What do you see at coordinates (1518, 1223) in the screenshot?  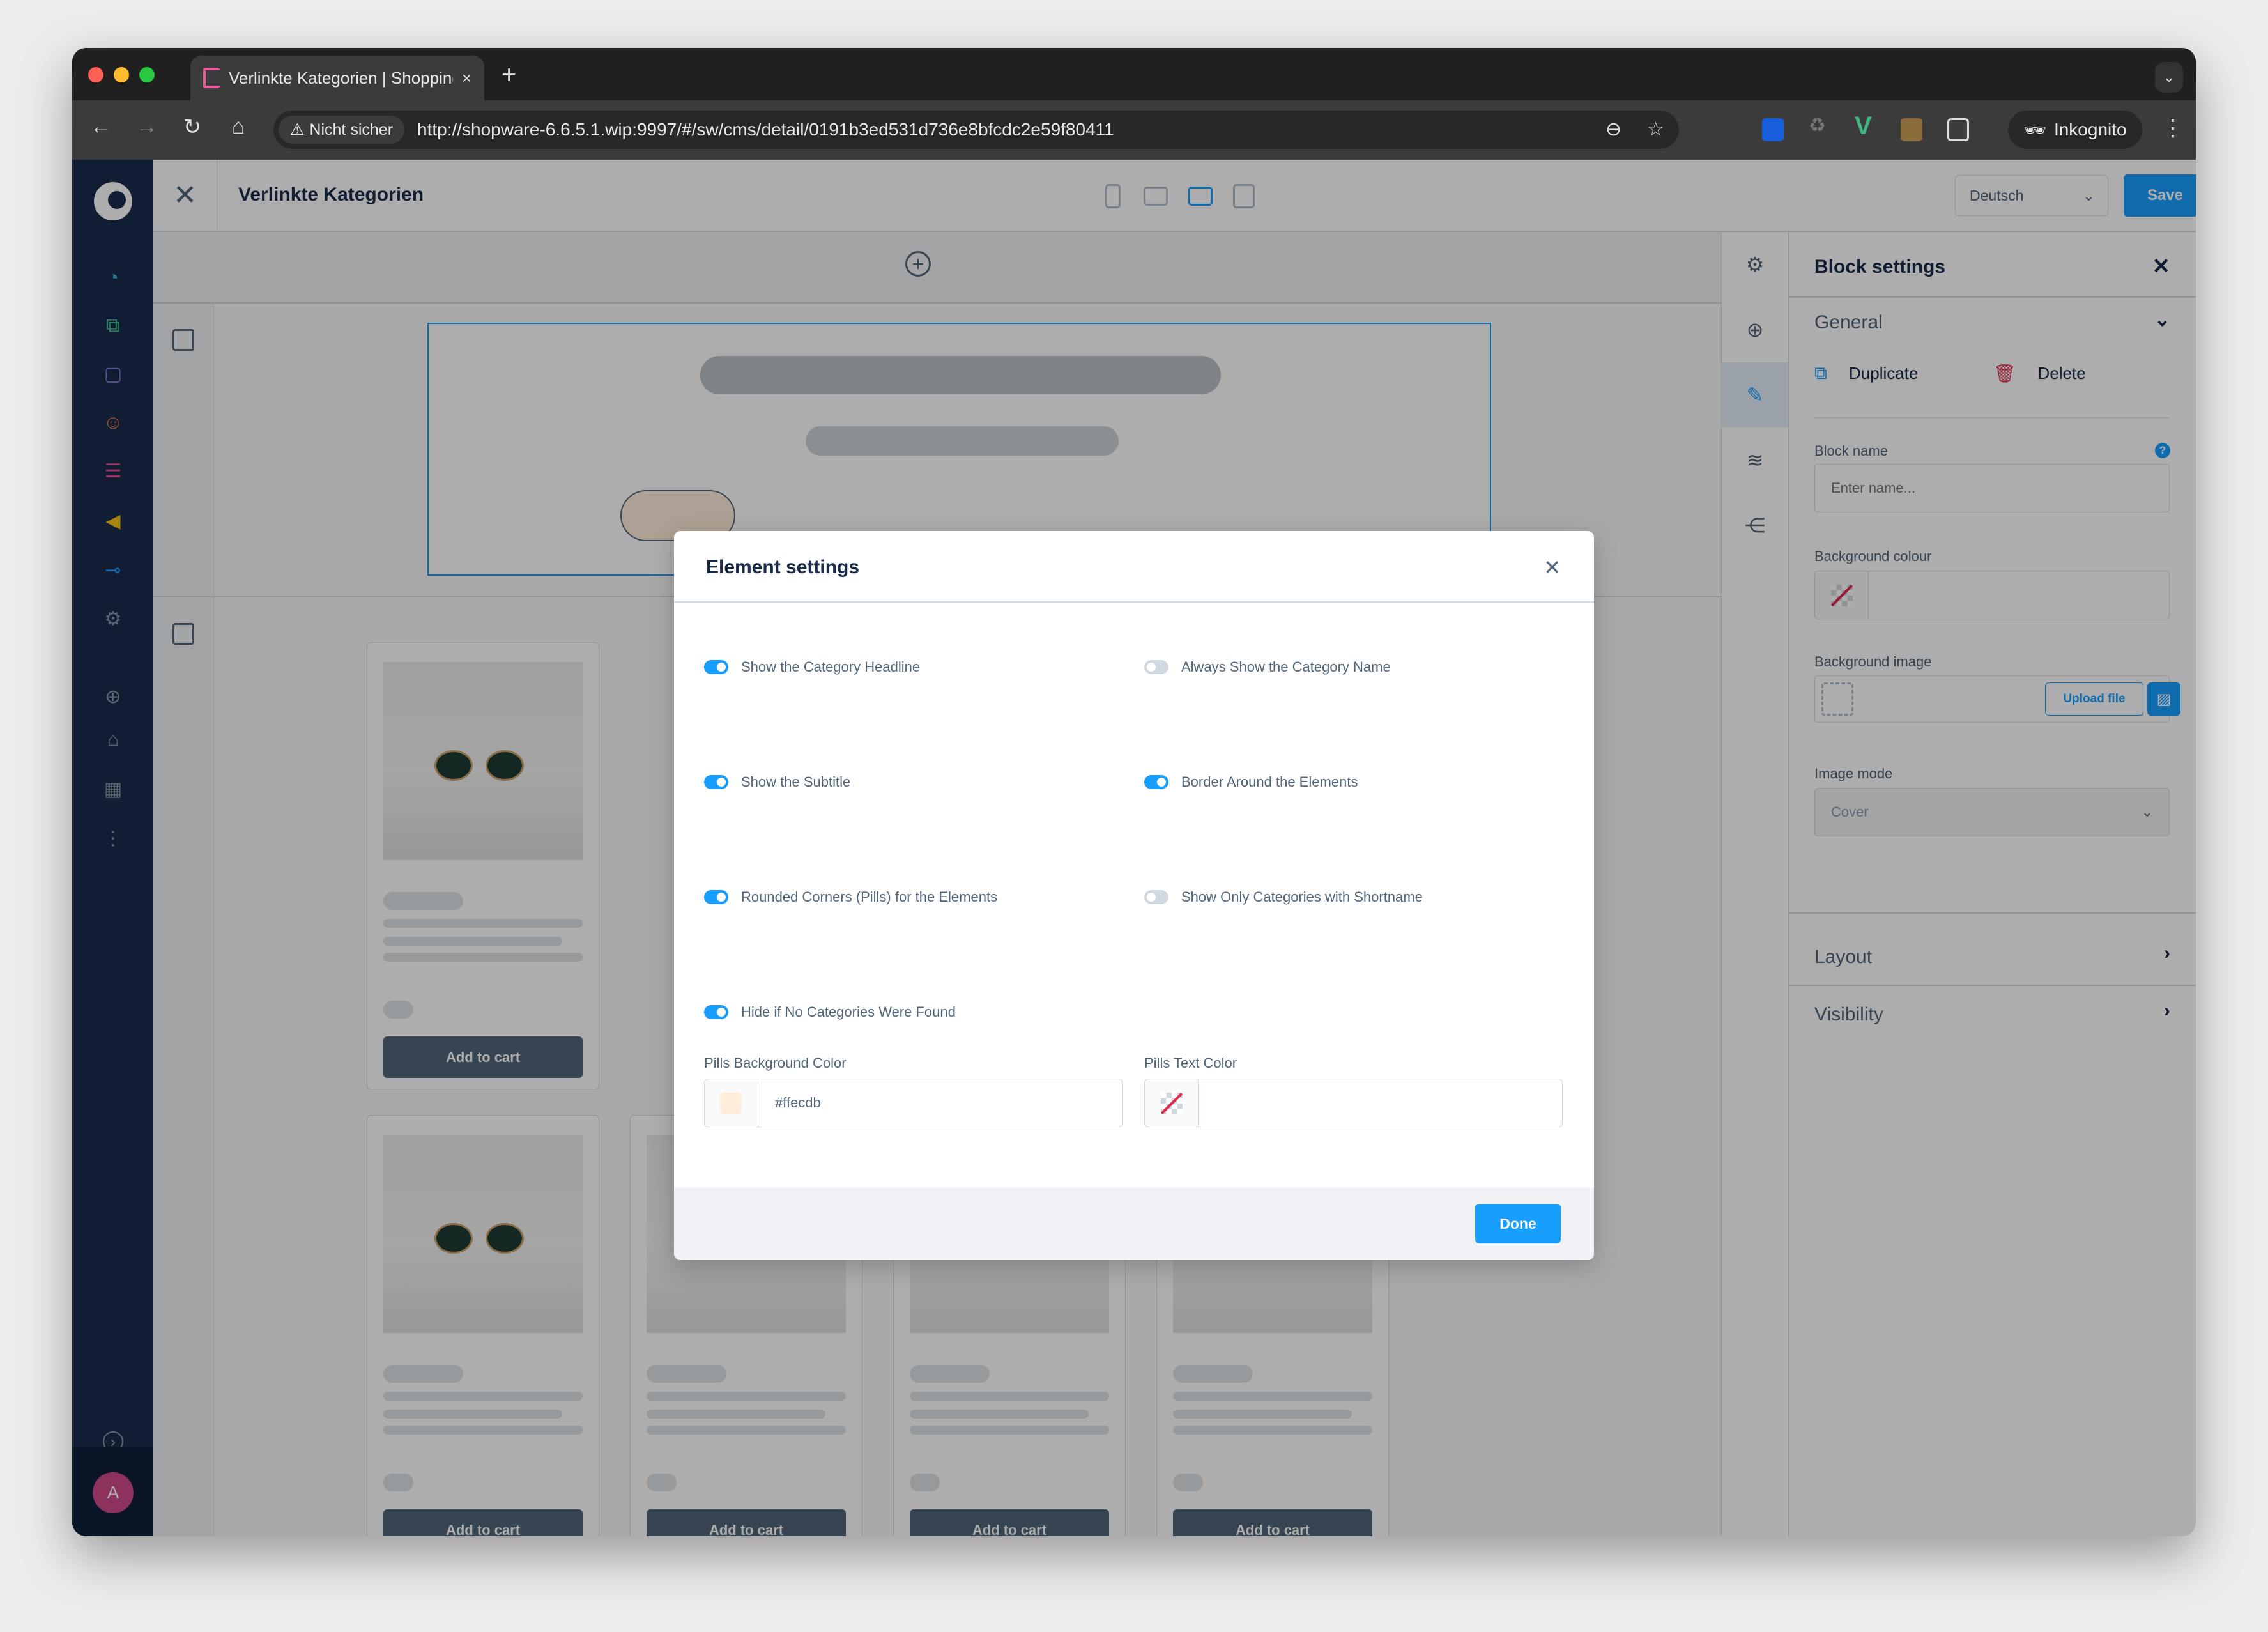 I see `done-button: Done` at bounding box center [1518, 1223].